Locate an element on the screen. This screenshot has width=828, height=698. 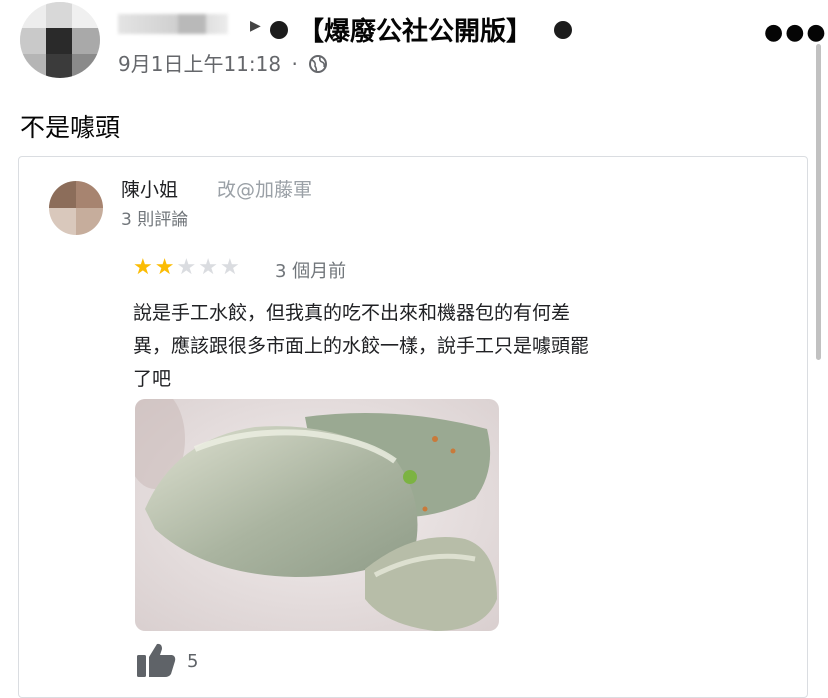
post-timestamp: 9月1日上午11:18 is located at coordinates (199, 64).